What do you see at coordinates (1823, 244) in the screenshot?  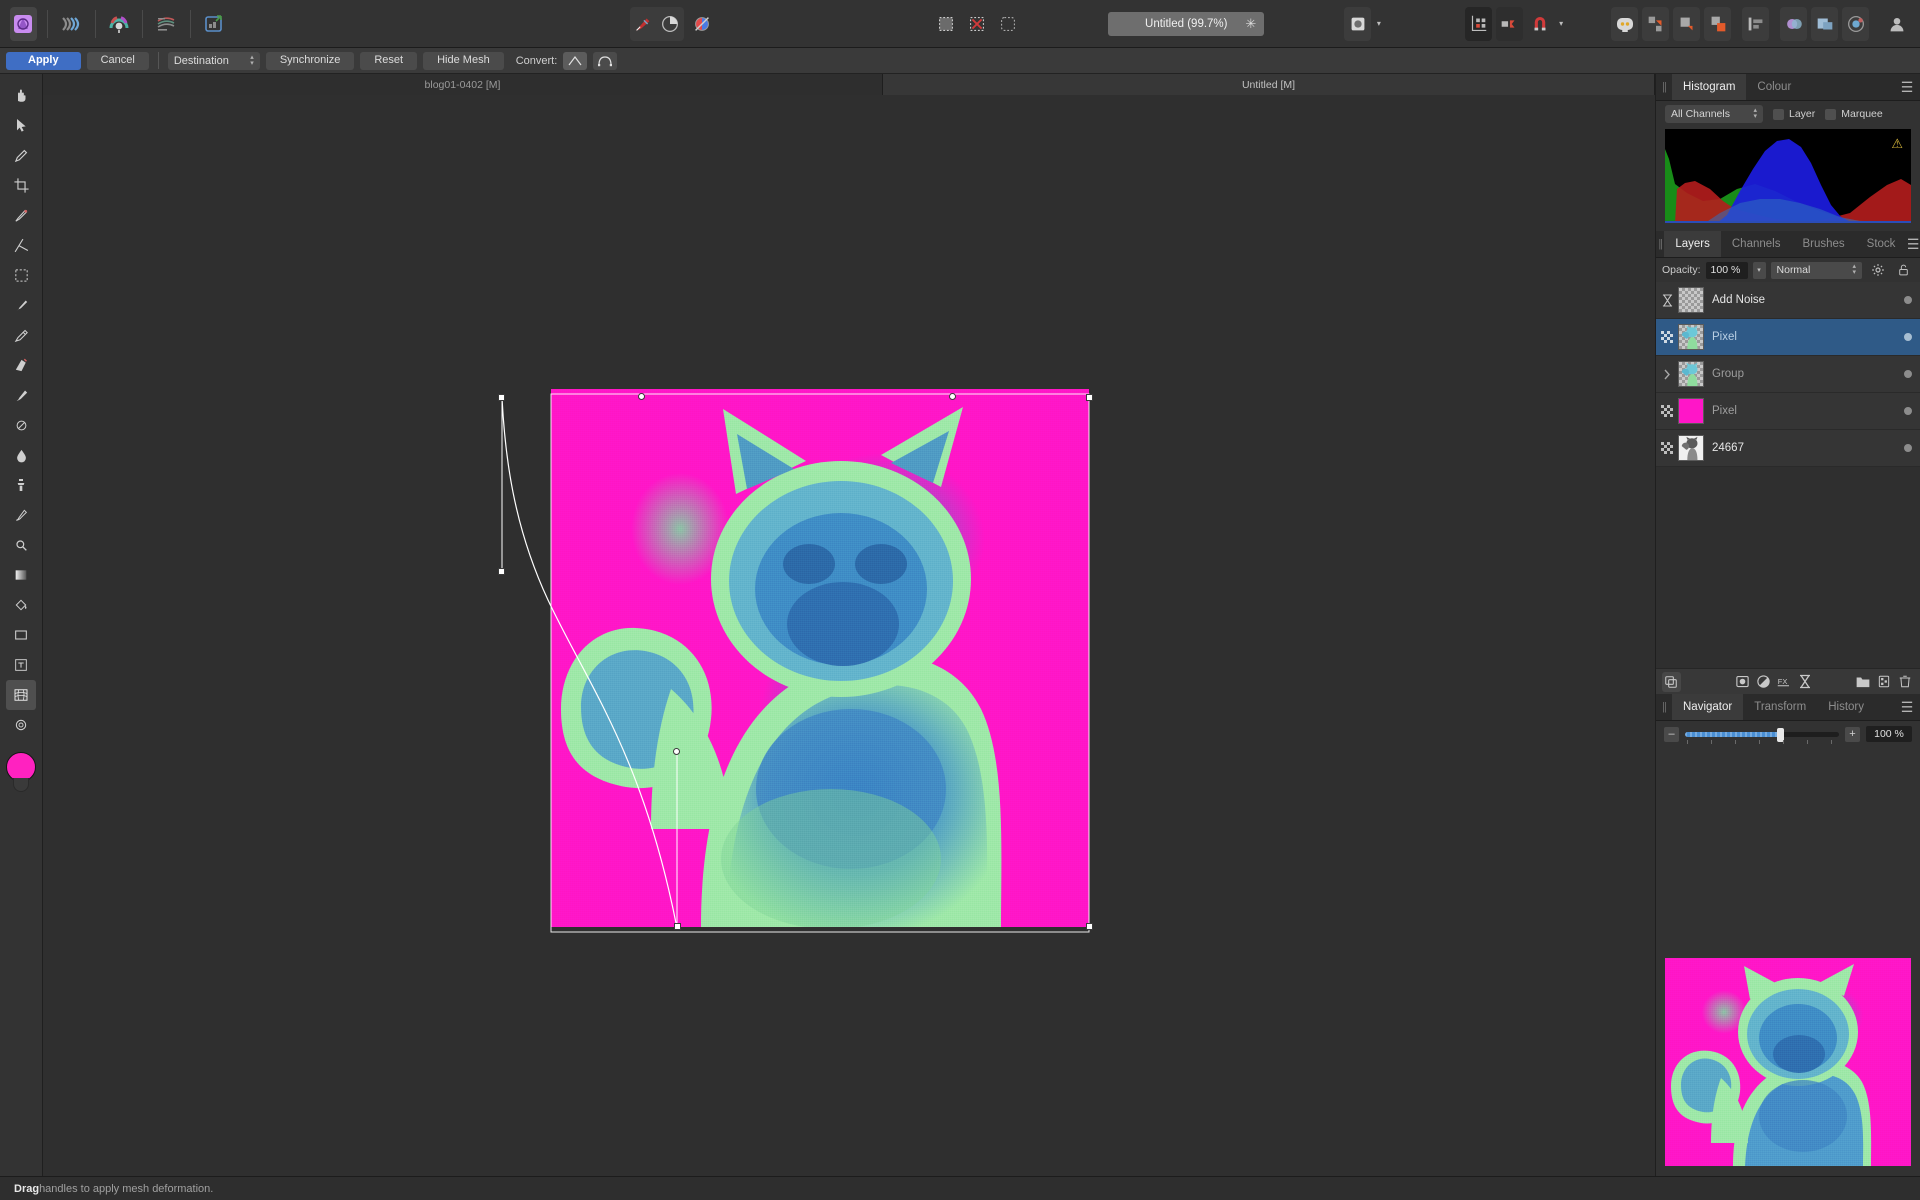 I see `tab-brushes: Brushes` at bounding box center [1823, 244].